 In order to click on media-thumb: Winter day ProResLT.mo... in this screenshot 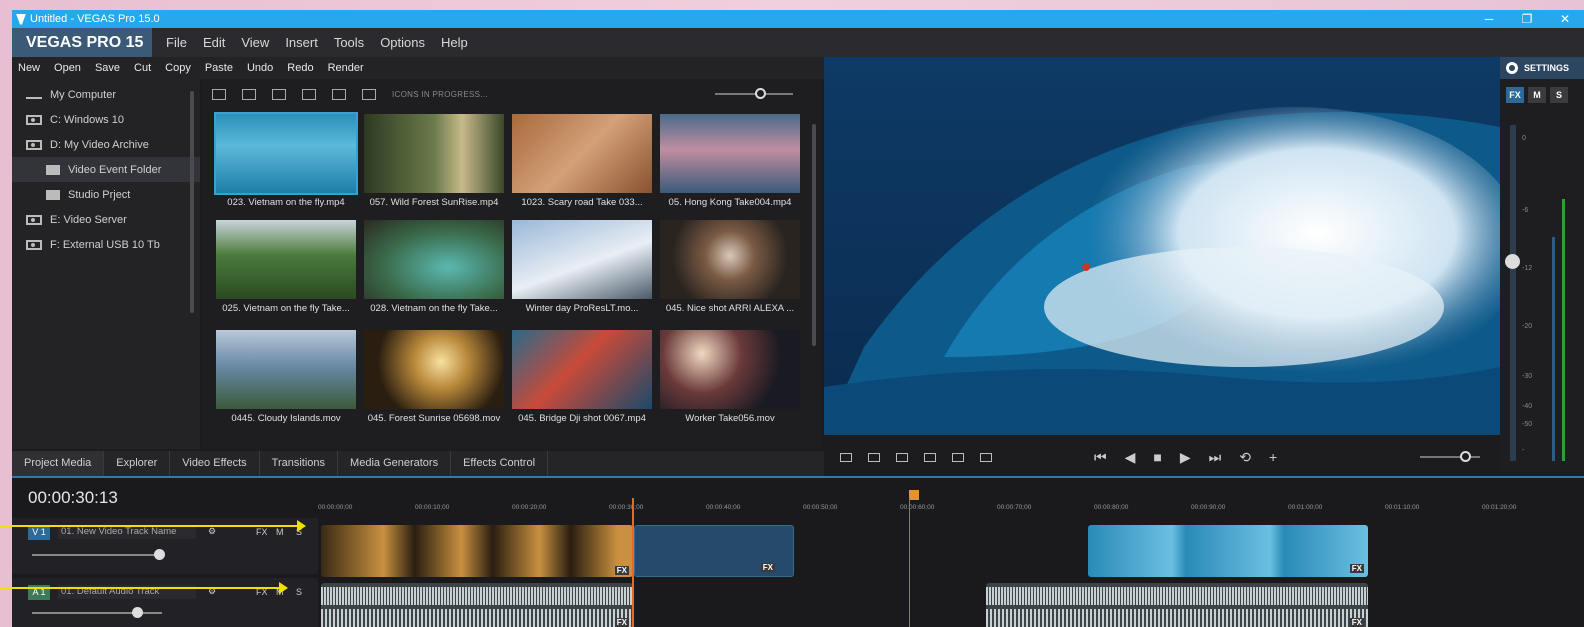, I will do `click(582, 267)`.